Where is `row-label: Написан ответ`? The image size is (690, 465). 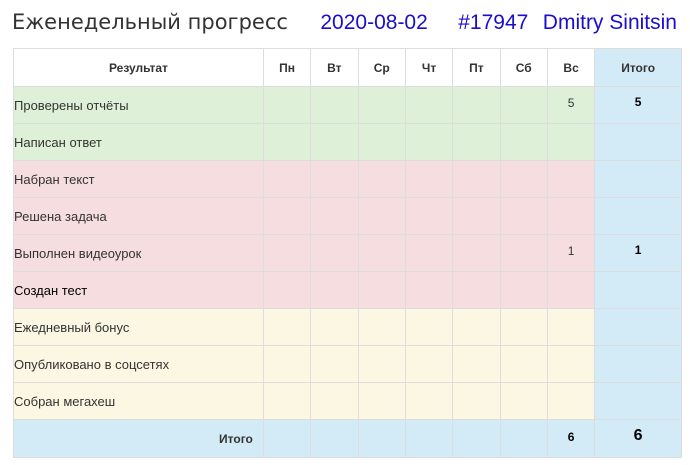 row-label: Написан ответ is located at coordinates (138, 142).